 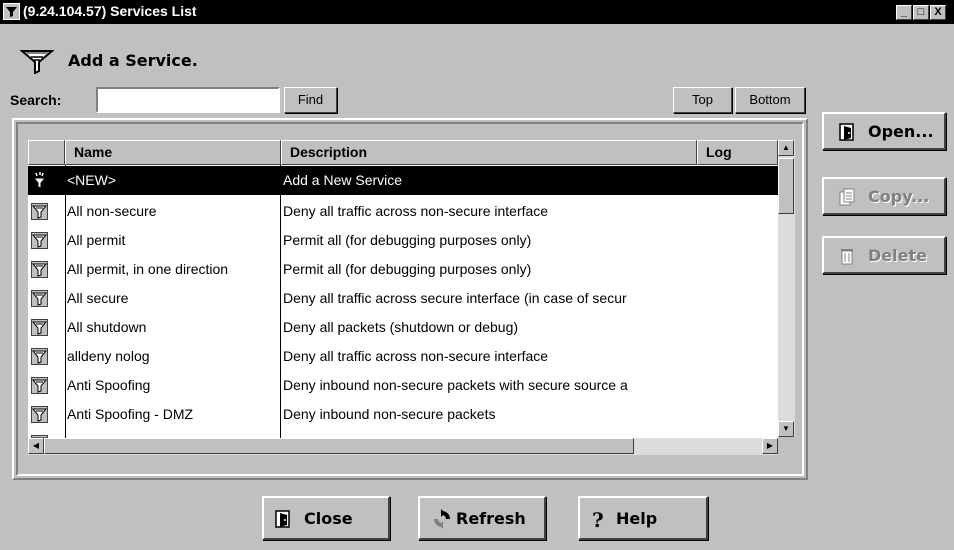 I want to click on horizontal-scrollbar: ◀ ▶, so click(x=403, y=446).